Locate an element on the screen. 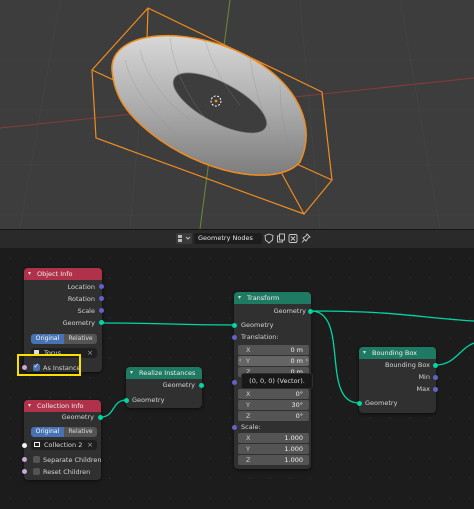 The image size is (474, 509). translation-x-value: 0 m is located at coordinates (296, 350).